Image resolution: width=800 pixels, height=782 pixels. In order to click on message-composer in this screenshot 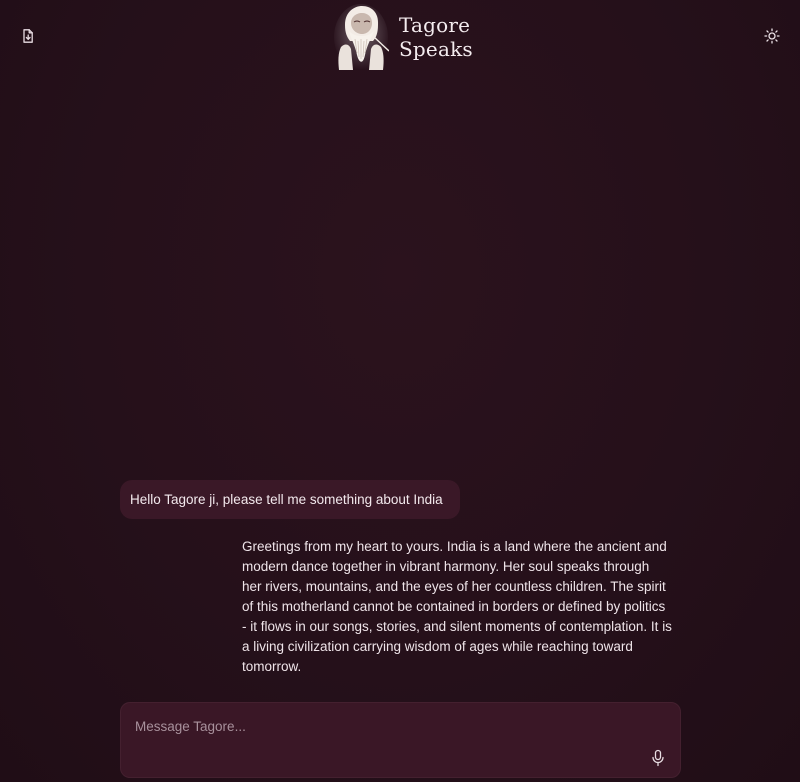, I will do `click(400, 740)`.